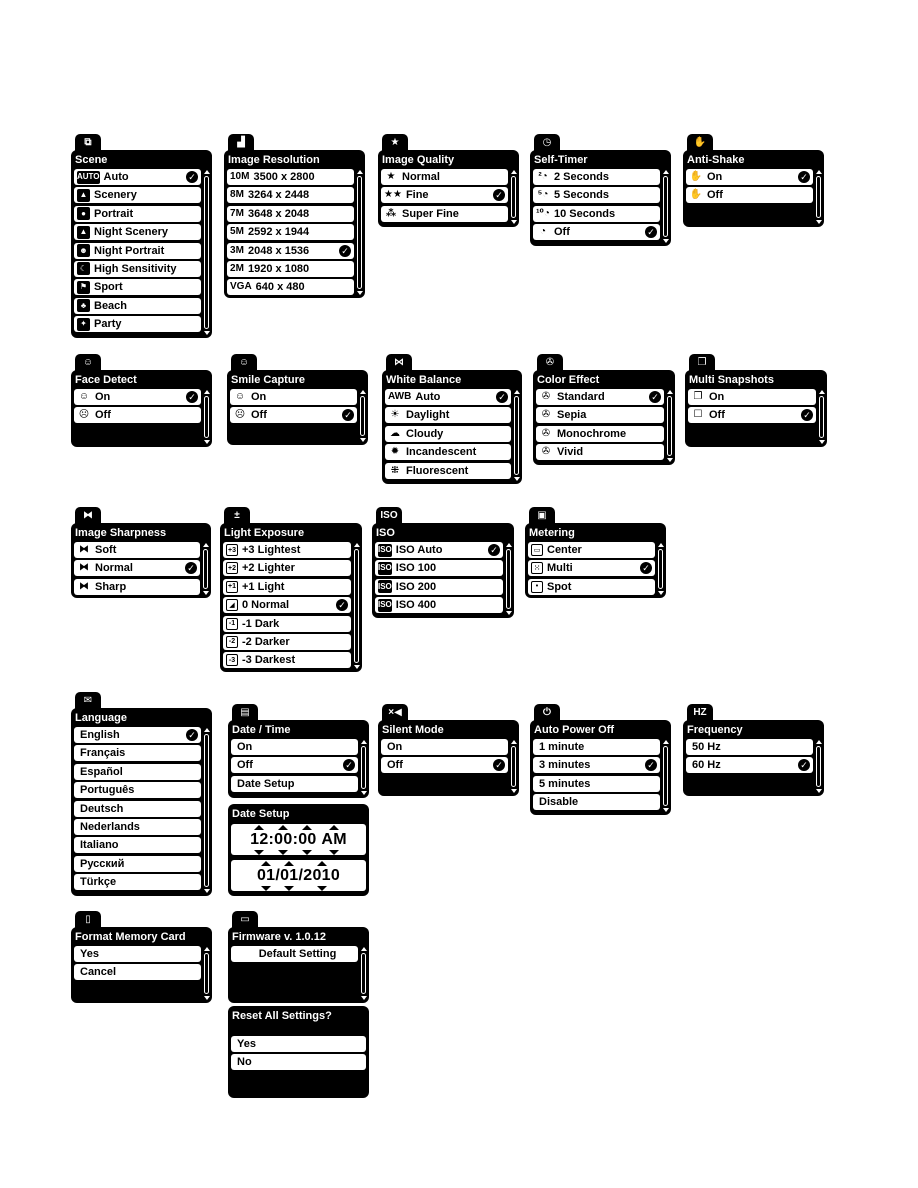 The width and height of the screenshot is (918, 1188). What do you see at coordinates (439, 586) in the screenshot?
I see `menu-option: ISO ISO 200` at bounding box center [439, 586].